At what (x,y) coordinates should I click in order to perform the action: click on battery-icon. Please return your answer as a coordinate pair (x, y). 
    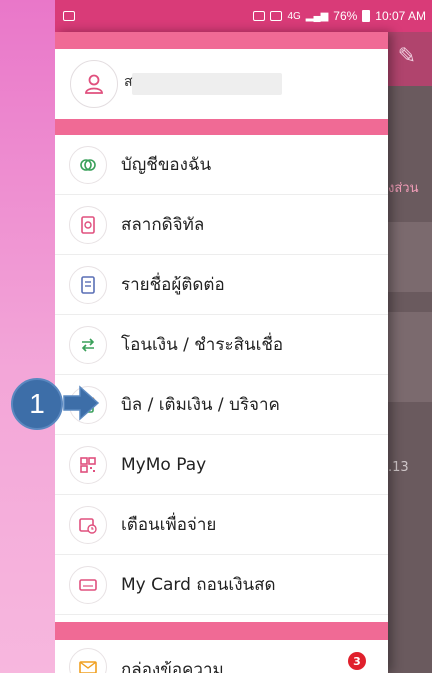
    Looking at the image, I should click on (366, 16).